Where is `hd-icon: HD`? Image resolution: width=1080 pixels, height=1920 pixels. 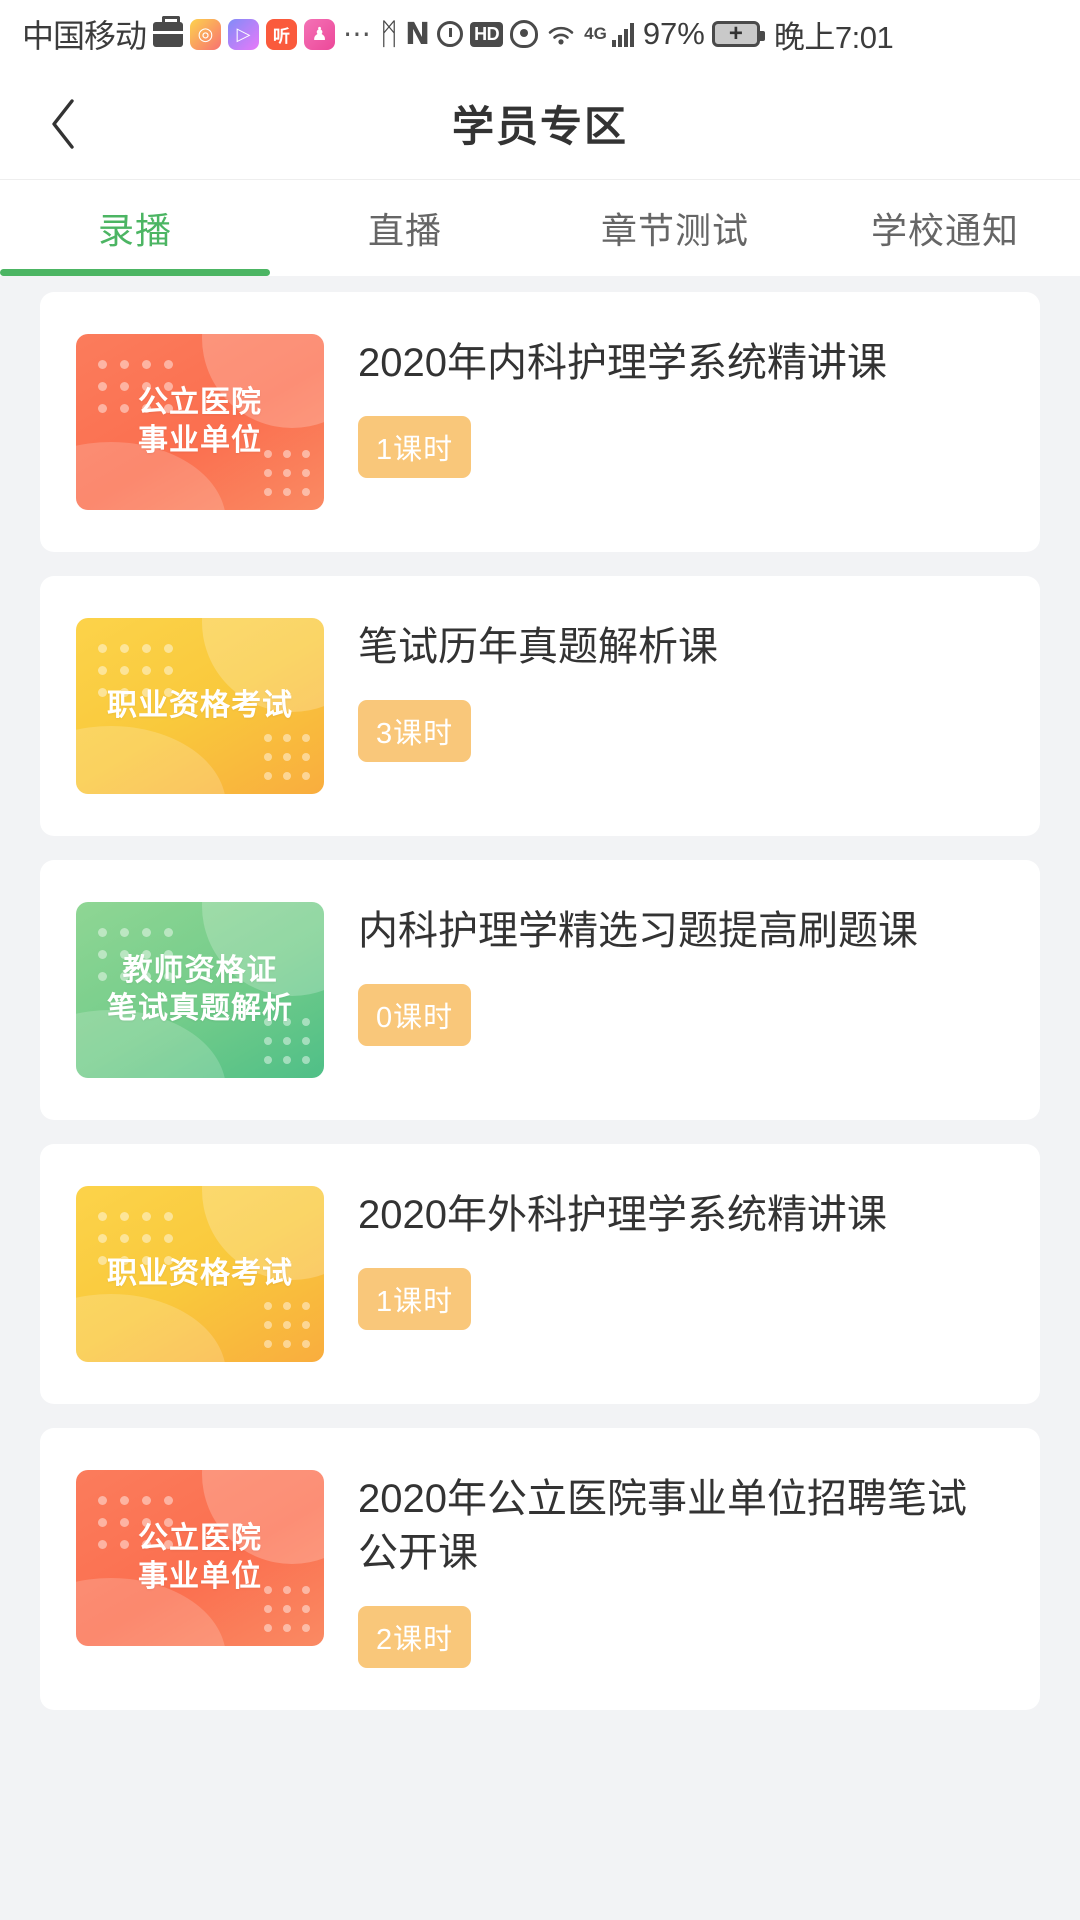
hd-icon: HD is located at coordinates (487, 34).